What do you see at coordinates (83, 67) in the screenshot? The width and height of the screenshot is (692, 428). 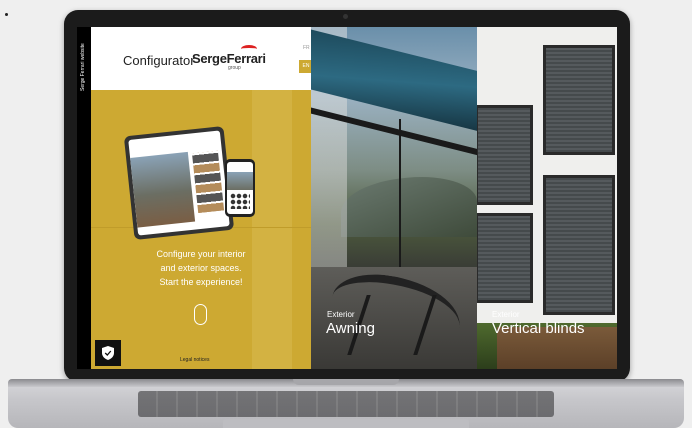 I see `side-website-link: Serge Ferrari website` at bounding box center [83, 67].